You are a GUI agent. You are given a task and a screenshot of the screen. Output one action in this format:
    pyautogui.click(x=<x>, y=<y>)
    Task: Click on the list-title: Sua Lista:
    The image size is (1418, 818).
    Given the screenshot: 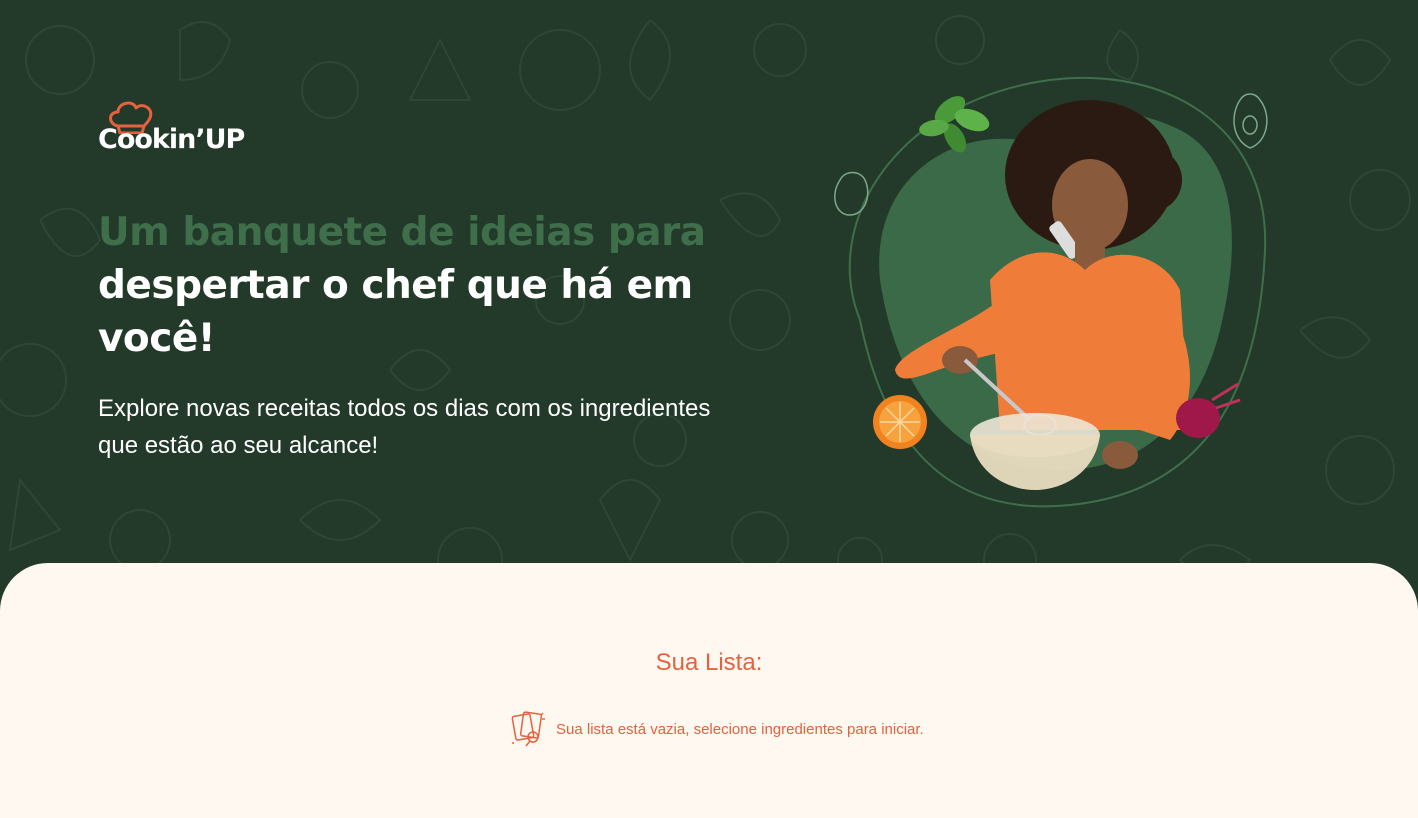 What is the action you would take?
    pyautogui.click(x=709, y=662)
    